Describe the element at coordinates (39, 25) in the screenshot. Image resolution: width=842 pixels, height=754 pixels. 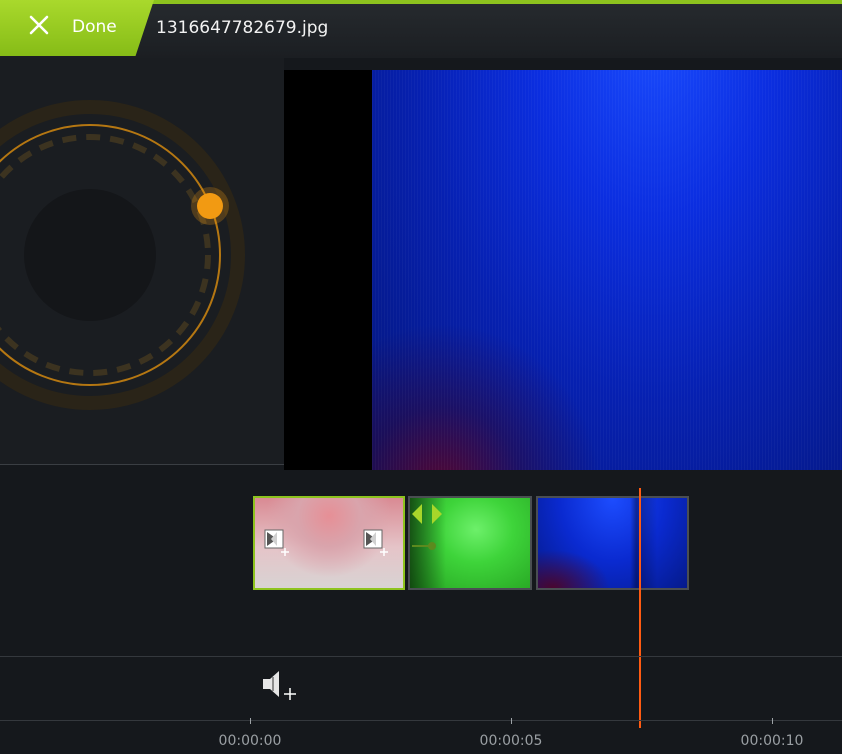
I see `close-icon` at that location.